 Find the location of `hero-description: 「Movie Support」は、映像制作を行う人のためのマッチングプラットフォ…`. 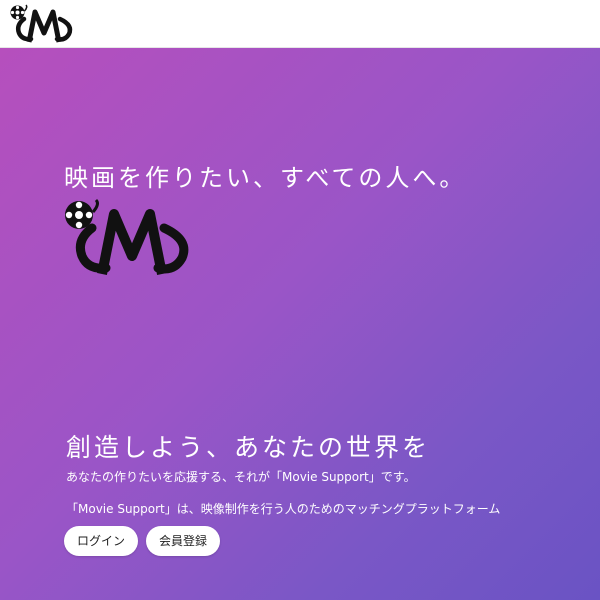

hero-description: 「Movie Support」は、映像制作を行う人のためのマッチングプラットフォ… is located at coordinates (283, 509).